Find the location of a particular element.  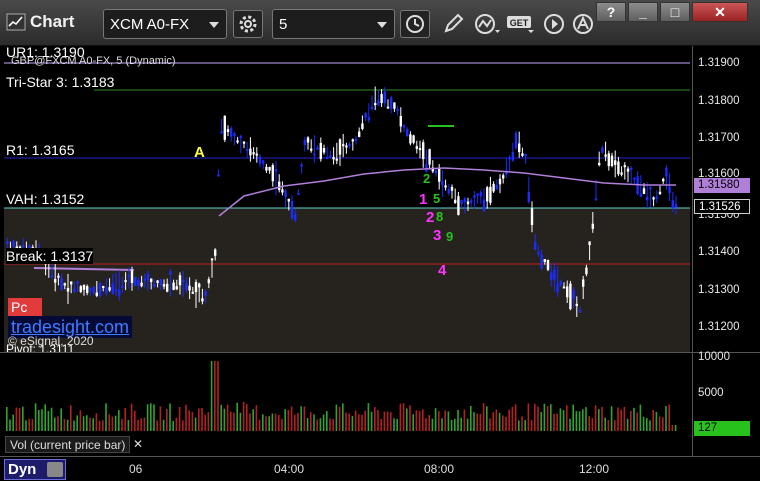

signal-seq-1: 1 is located at coordinates (423, 199).